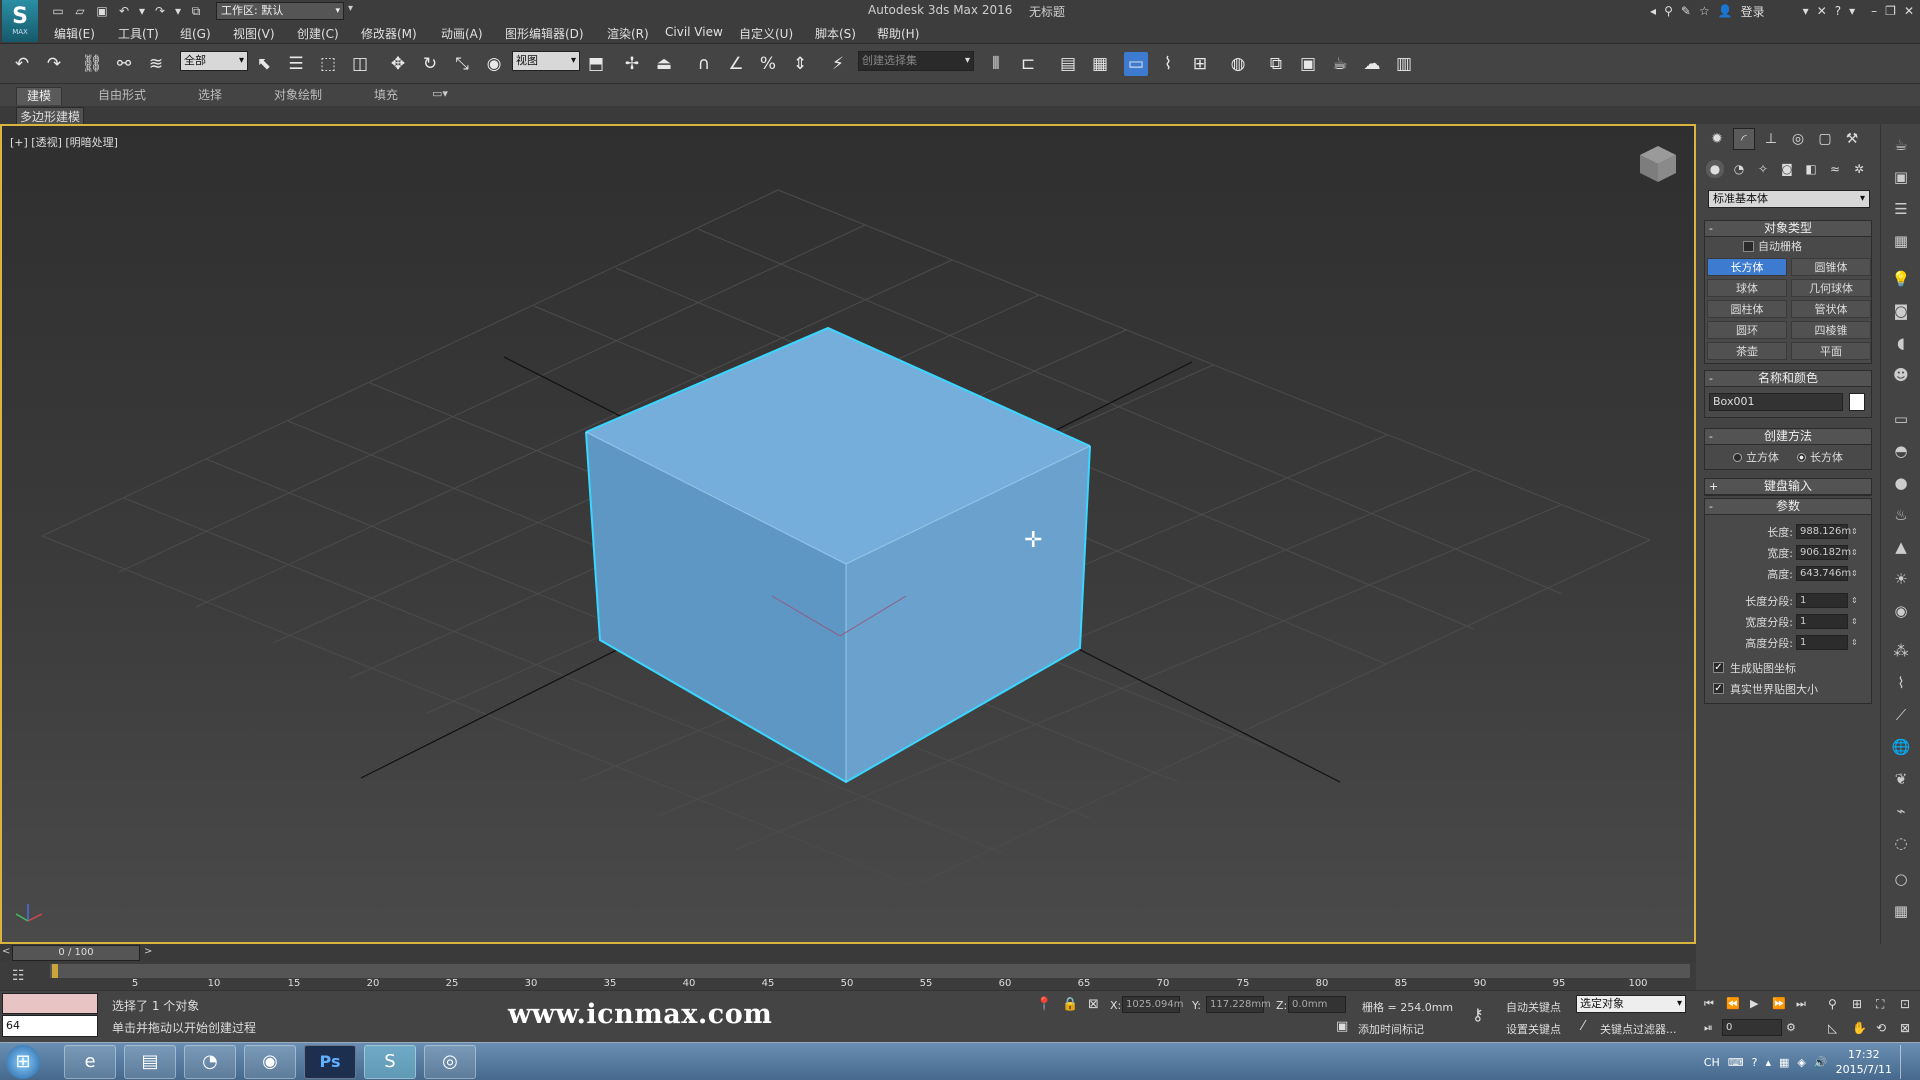 The image size is (1920, 1080). Describe the element at coordinates (1901, 811) in the screenshot. I see `hf-icon: ⌁` at that location.